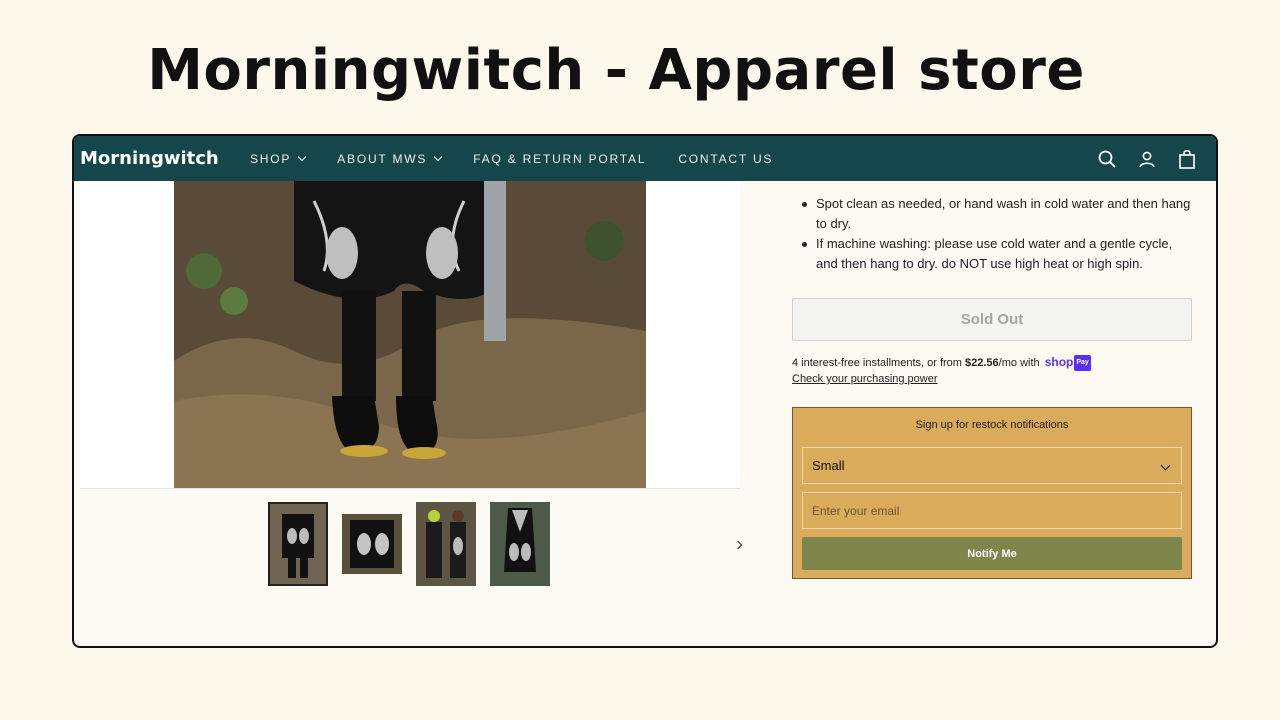 The image size is (1280, 720). What do you see at coordinates (738, 545) in the screenshot?
I see `chevron-right-icon` at bounding box center [738, 545].